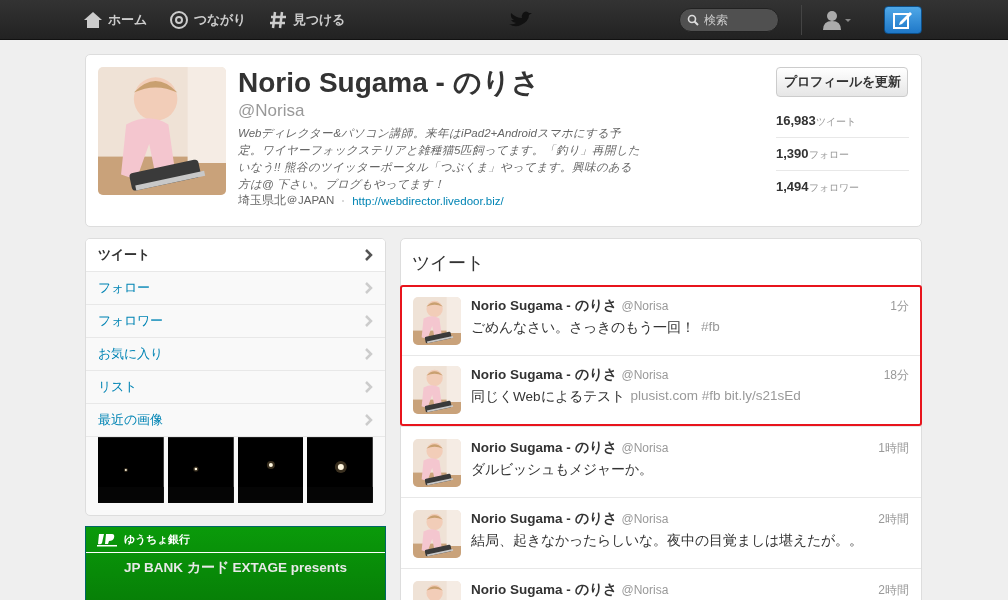 This screenshot has height=600, width=1008. What do you see at coordinates (235, 255) in the screenshot?
I see `sidebar-item: ツイート` at bounding box center [235, 255].